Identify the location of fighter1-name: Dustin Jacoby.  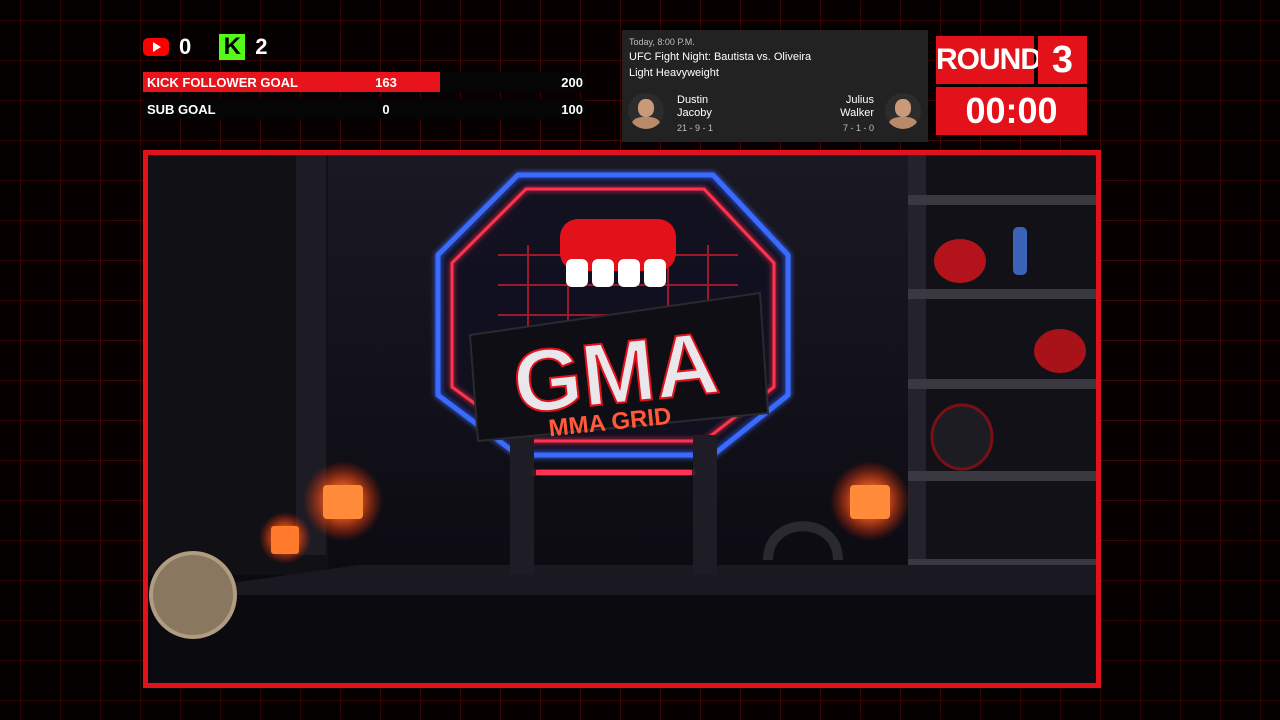
(694, 107).